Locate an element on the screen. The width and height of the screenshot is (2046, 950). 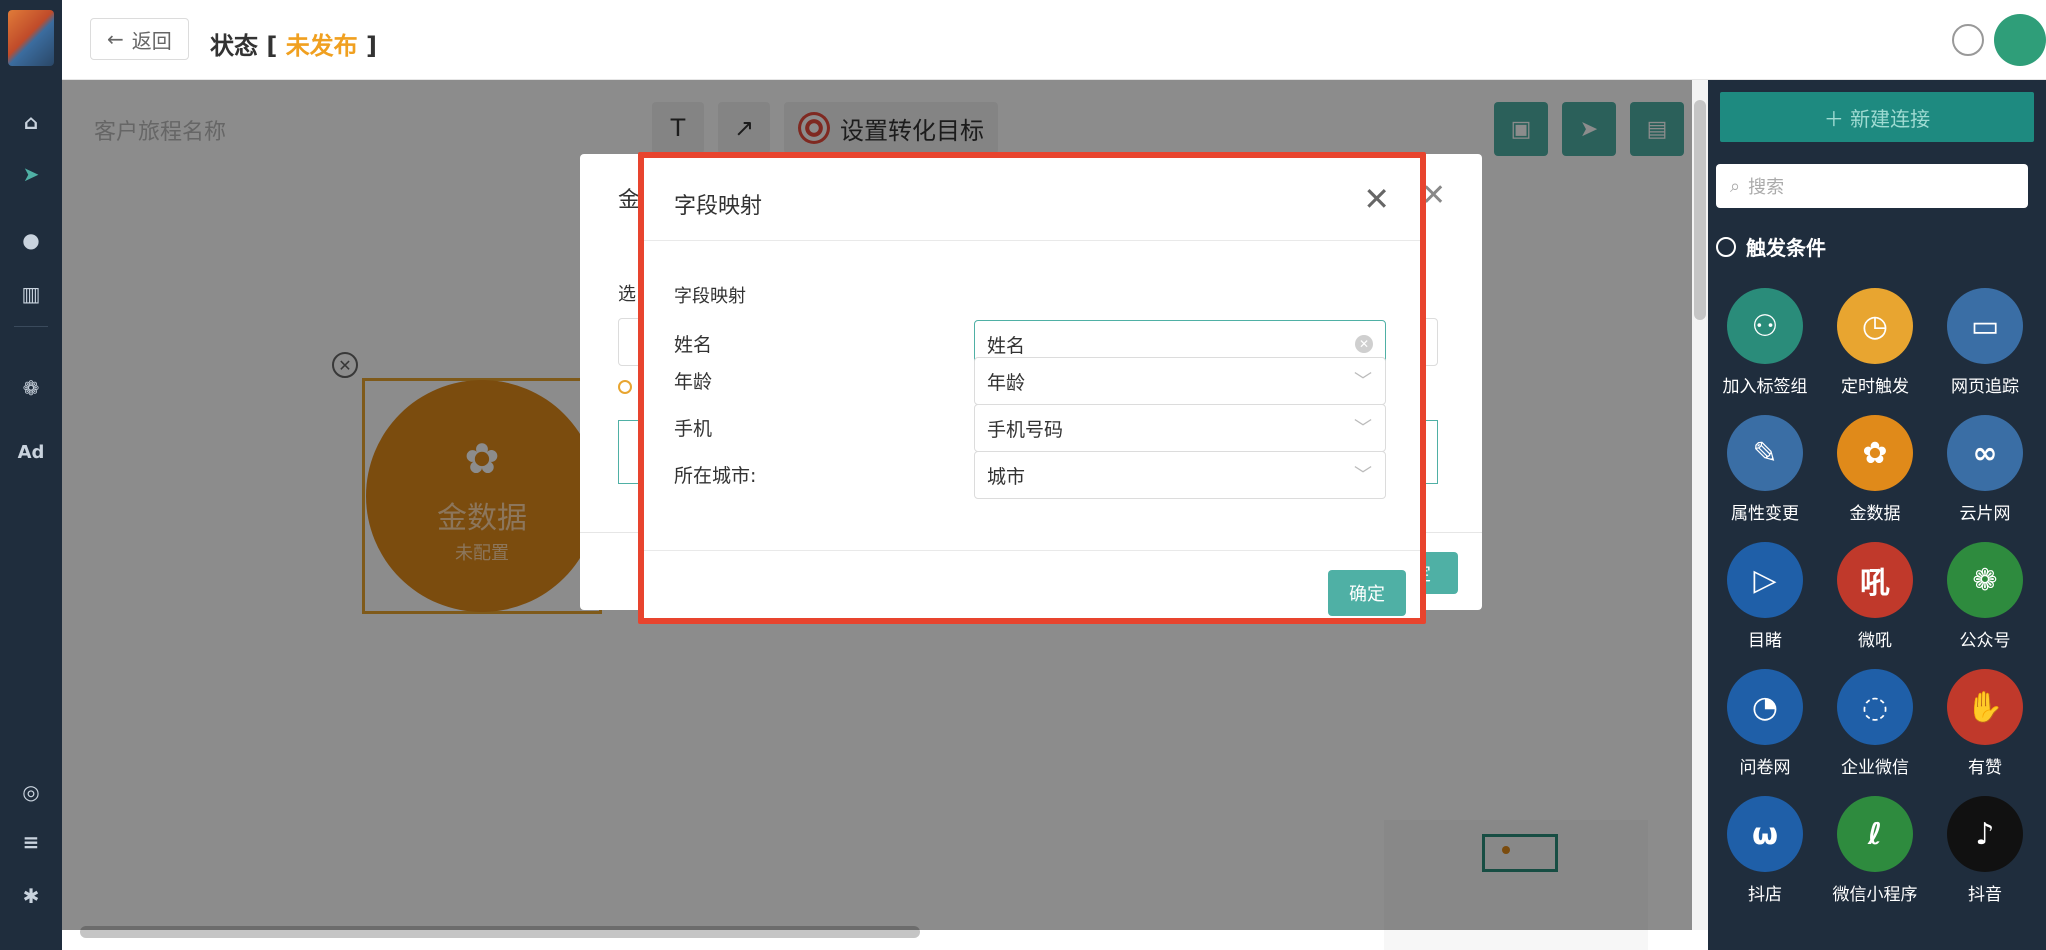
field-select-value: 城市 is located at coordinates (1006, 476).